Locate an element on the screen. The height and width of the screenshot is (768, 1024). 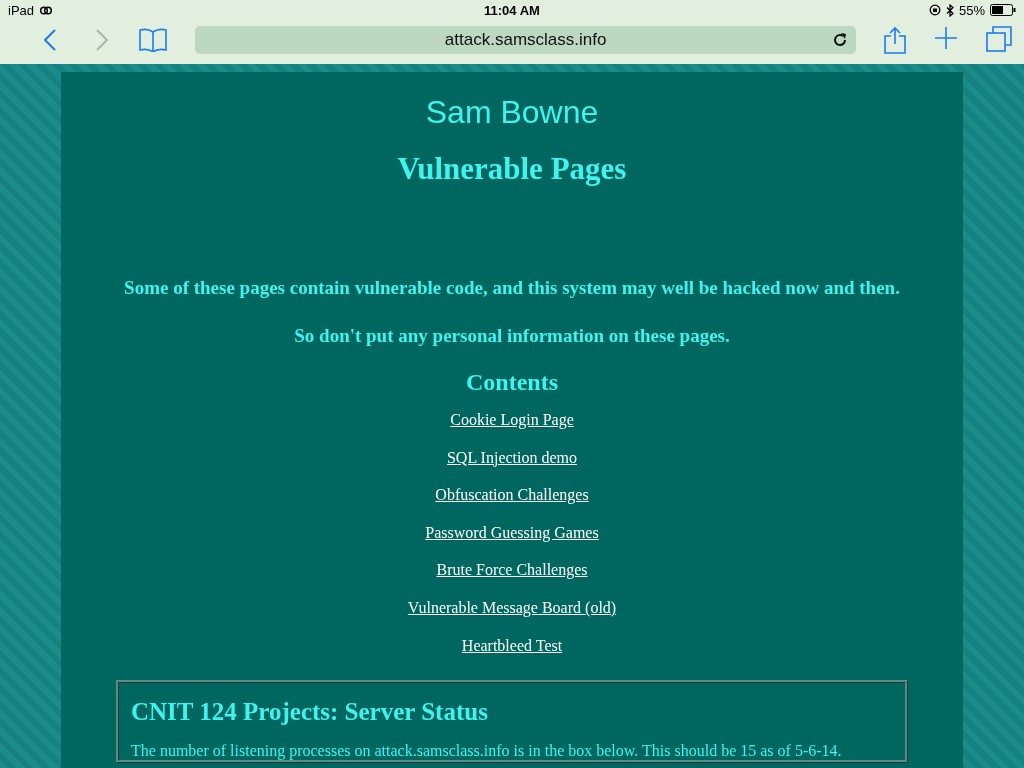
page-link: Obfuscation Challenges is located at coordinates (512, 495).